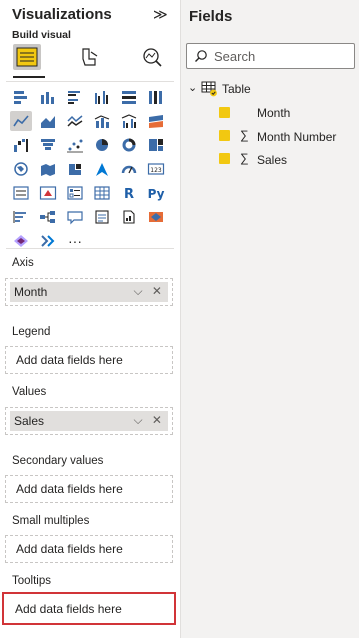 This screenshot has height=638, width=359. Describe the element at coordinates (236, 89) in the screenshot. I see `table-name: Table` at that location.